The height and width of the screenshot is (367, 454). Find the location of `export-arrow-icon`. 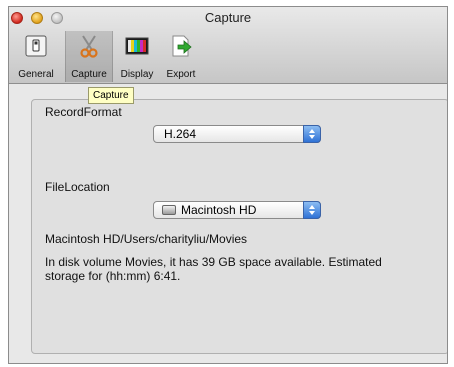

export-arrow-icon is located at coordinates (182, 46).